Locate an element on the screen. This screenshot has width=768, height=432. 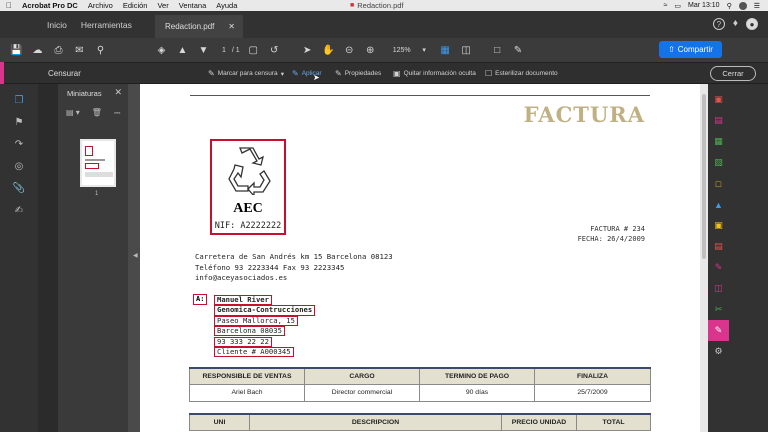
clock: Mar 13:10 is located at coordinates (704, 5).